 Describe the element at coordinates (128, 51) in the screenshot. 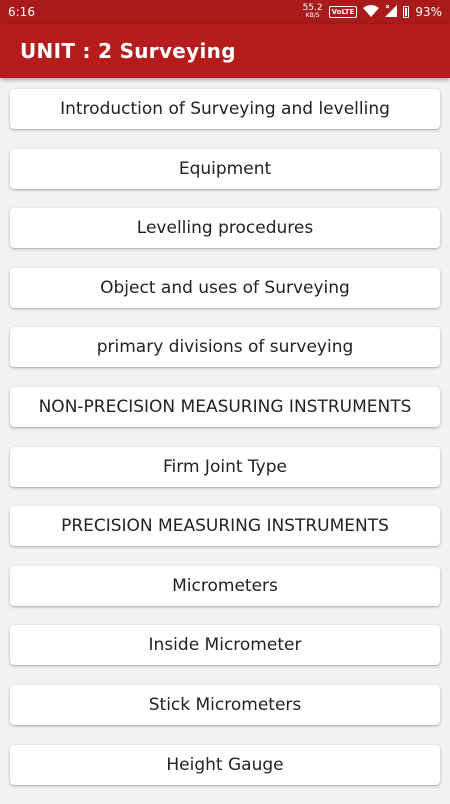

I see `page-title: UNIT : 2 Surveying` at that location.